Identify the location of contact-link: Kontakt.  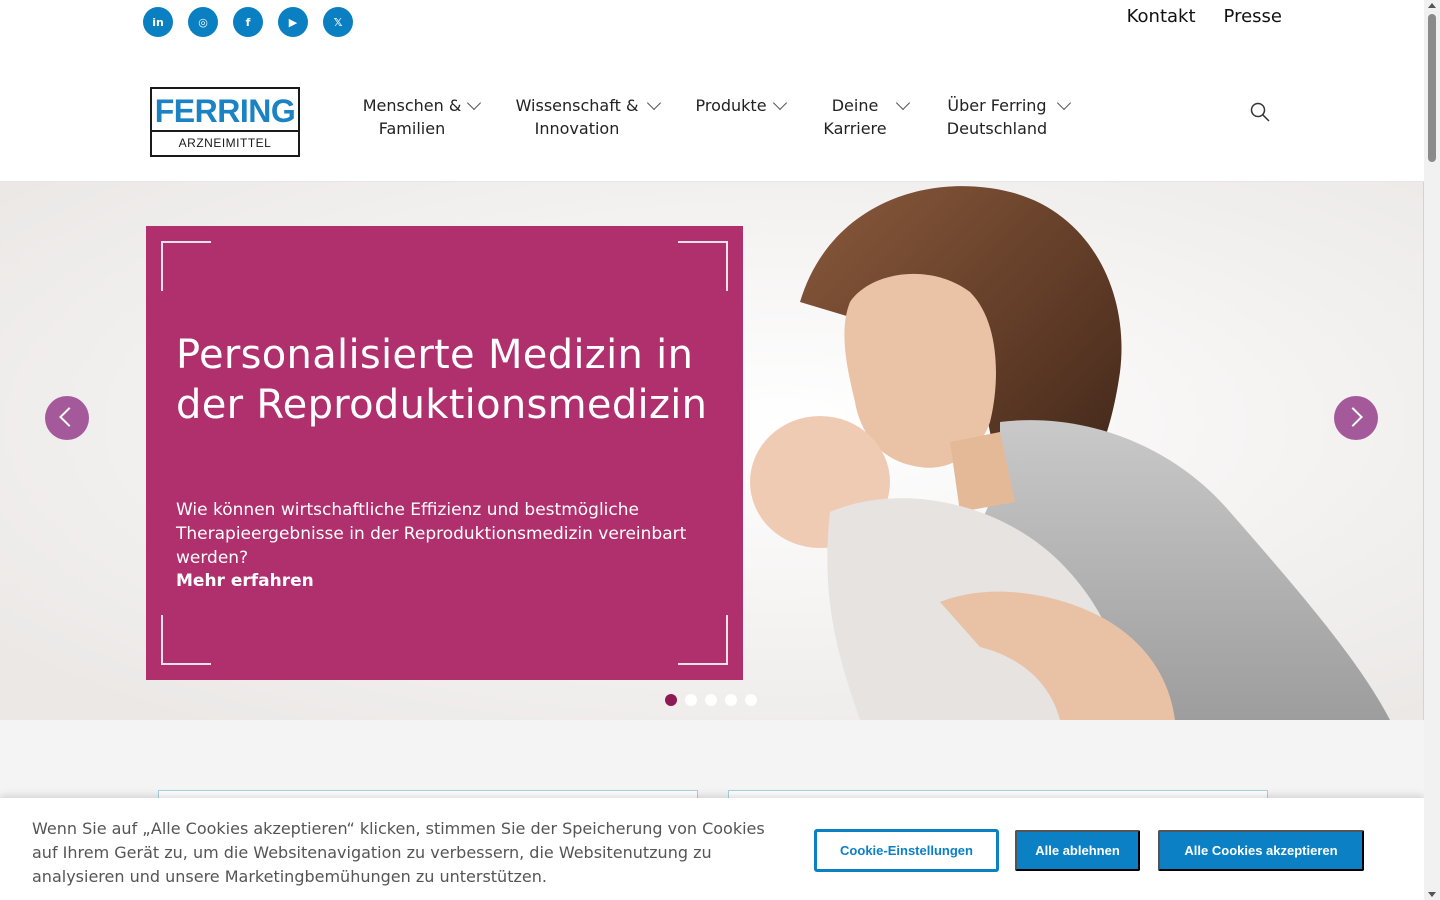
(1161, 16).